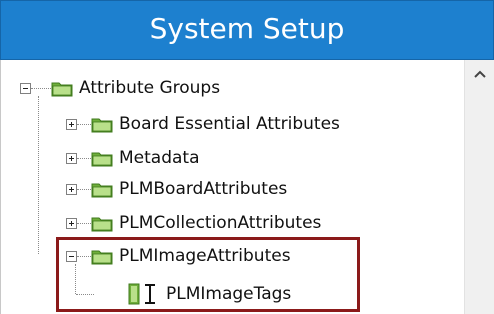 The image size is (494, 314). I want to click on tree-item-label: Metadata, so click(159, 158).